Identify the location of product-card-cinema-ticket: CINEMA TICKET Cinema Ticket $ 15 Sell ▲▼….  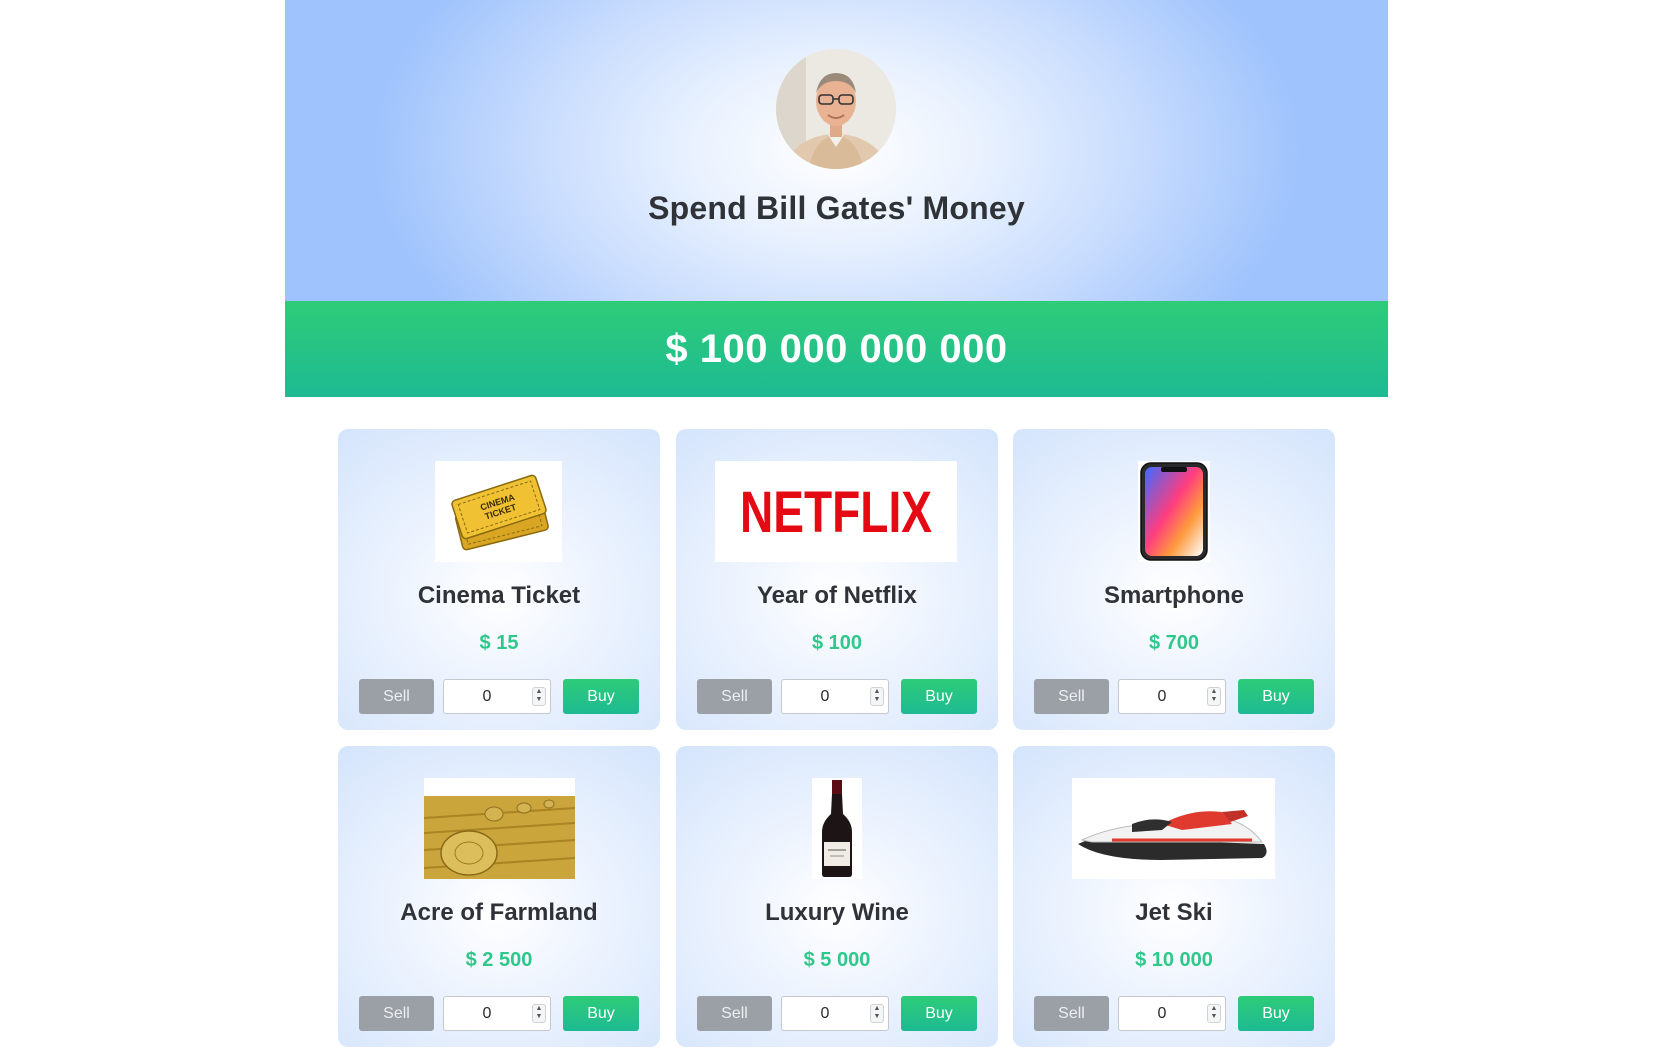
(499, 579).